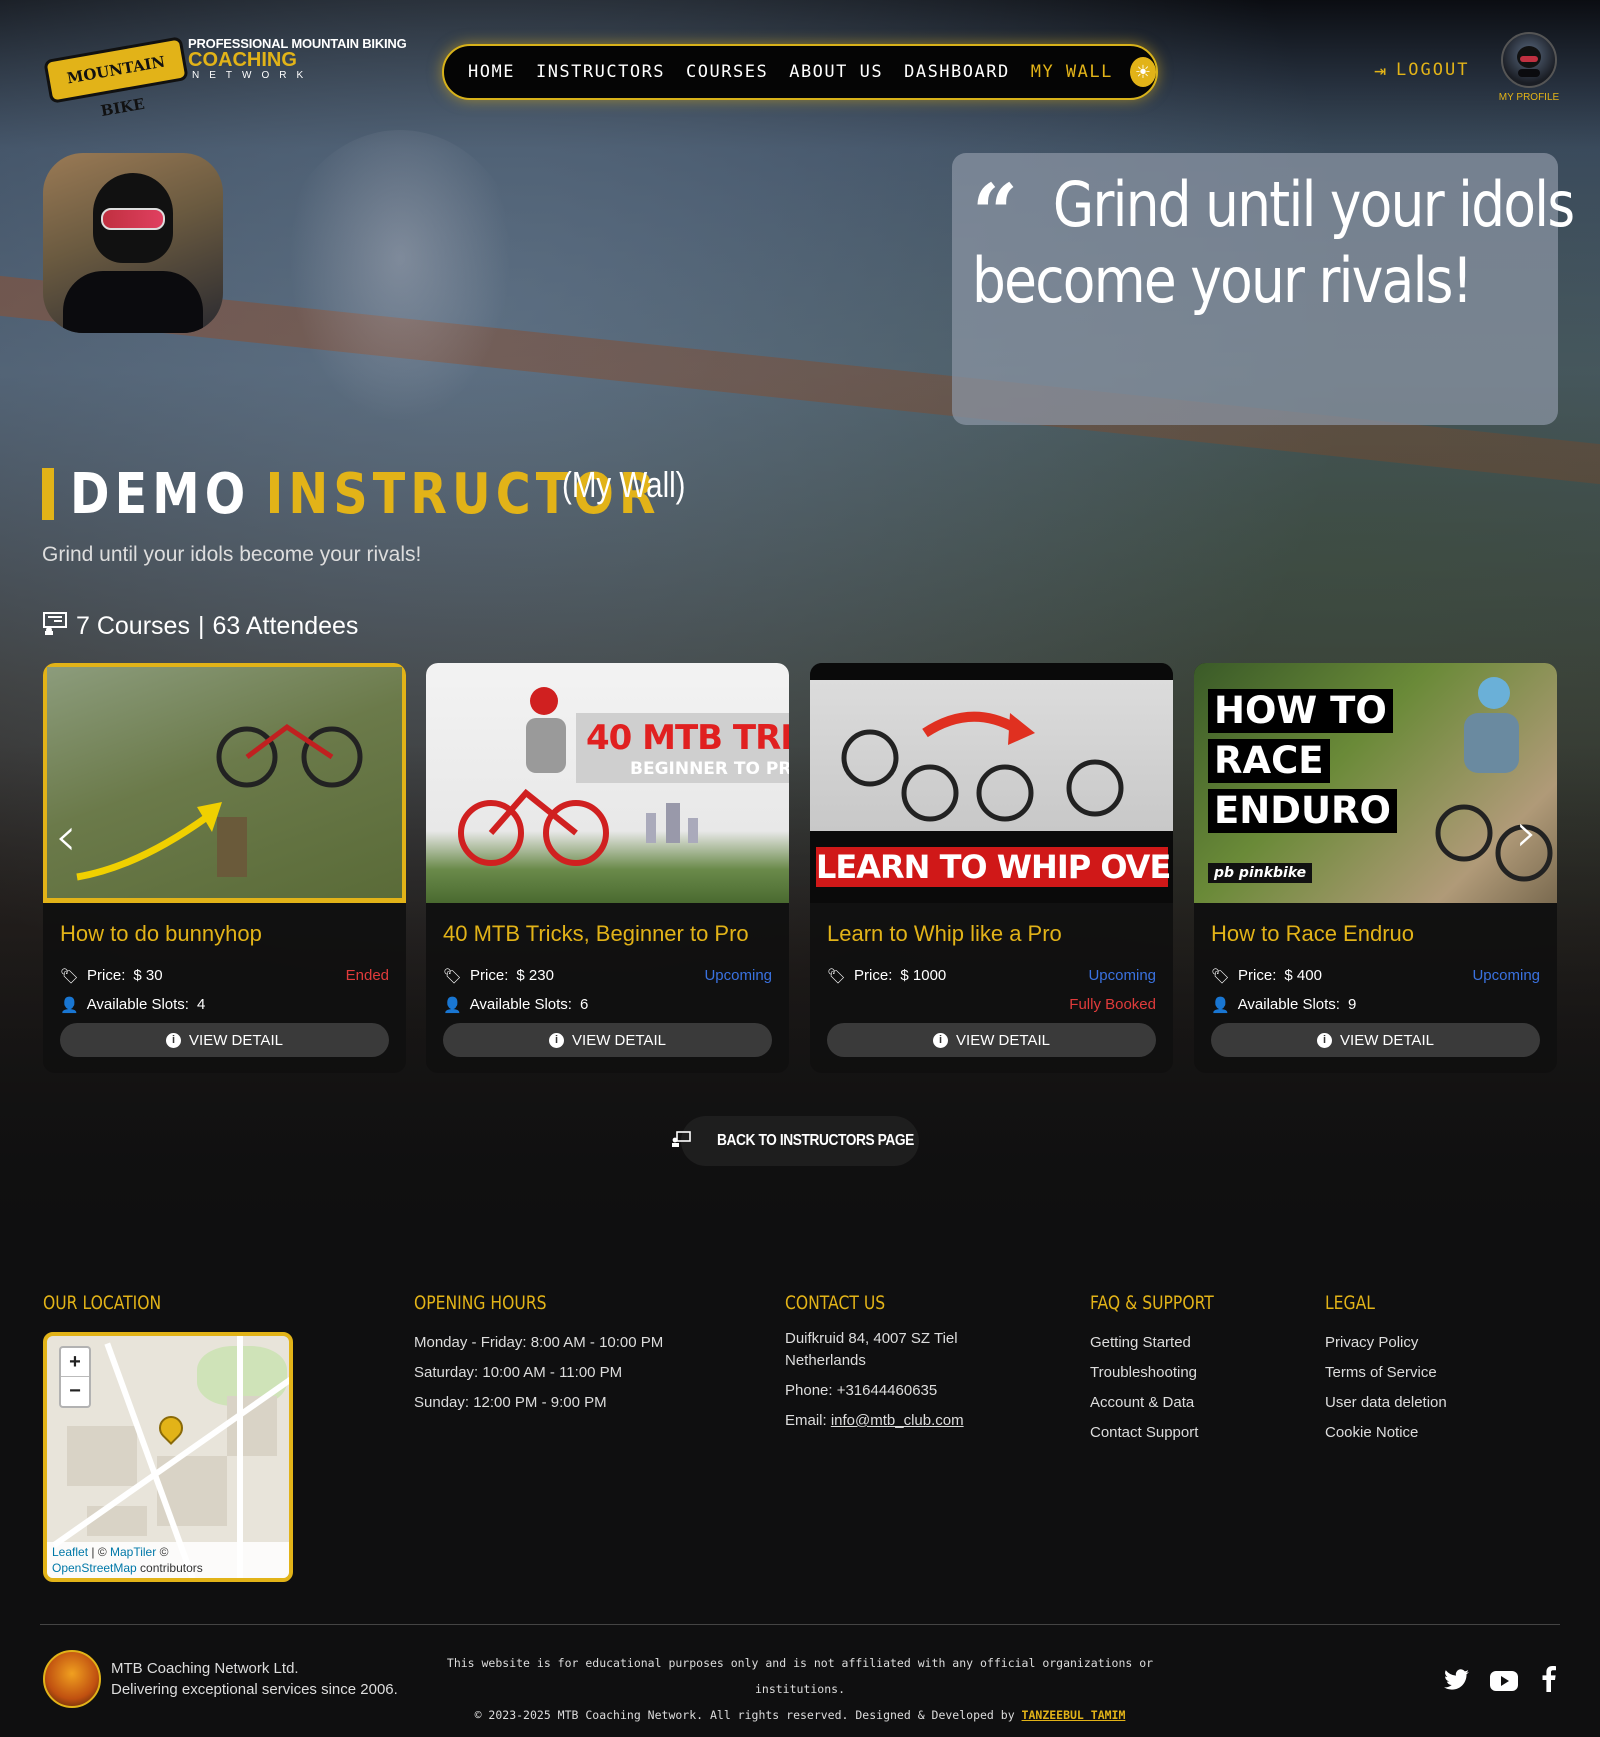  I want to click on legal-link: User data deletion, so click(1386, 1403).